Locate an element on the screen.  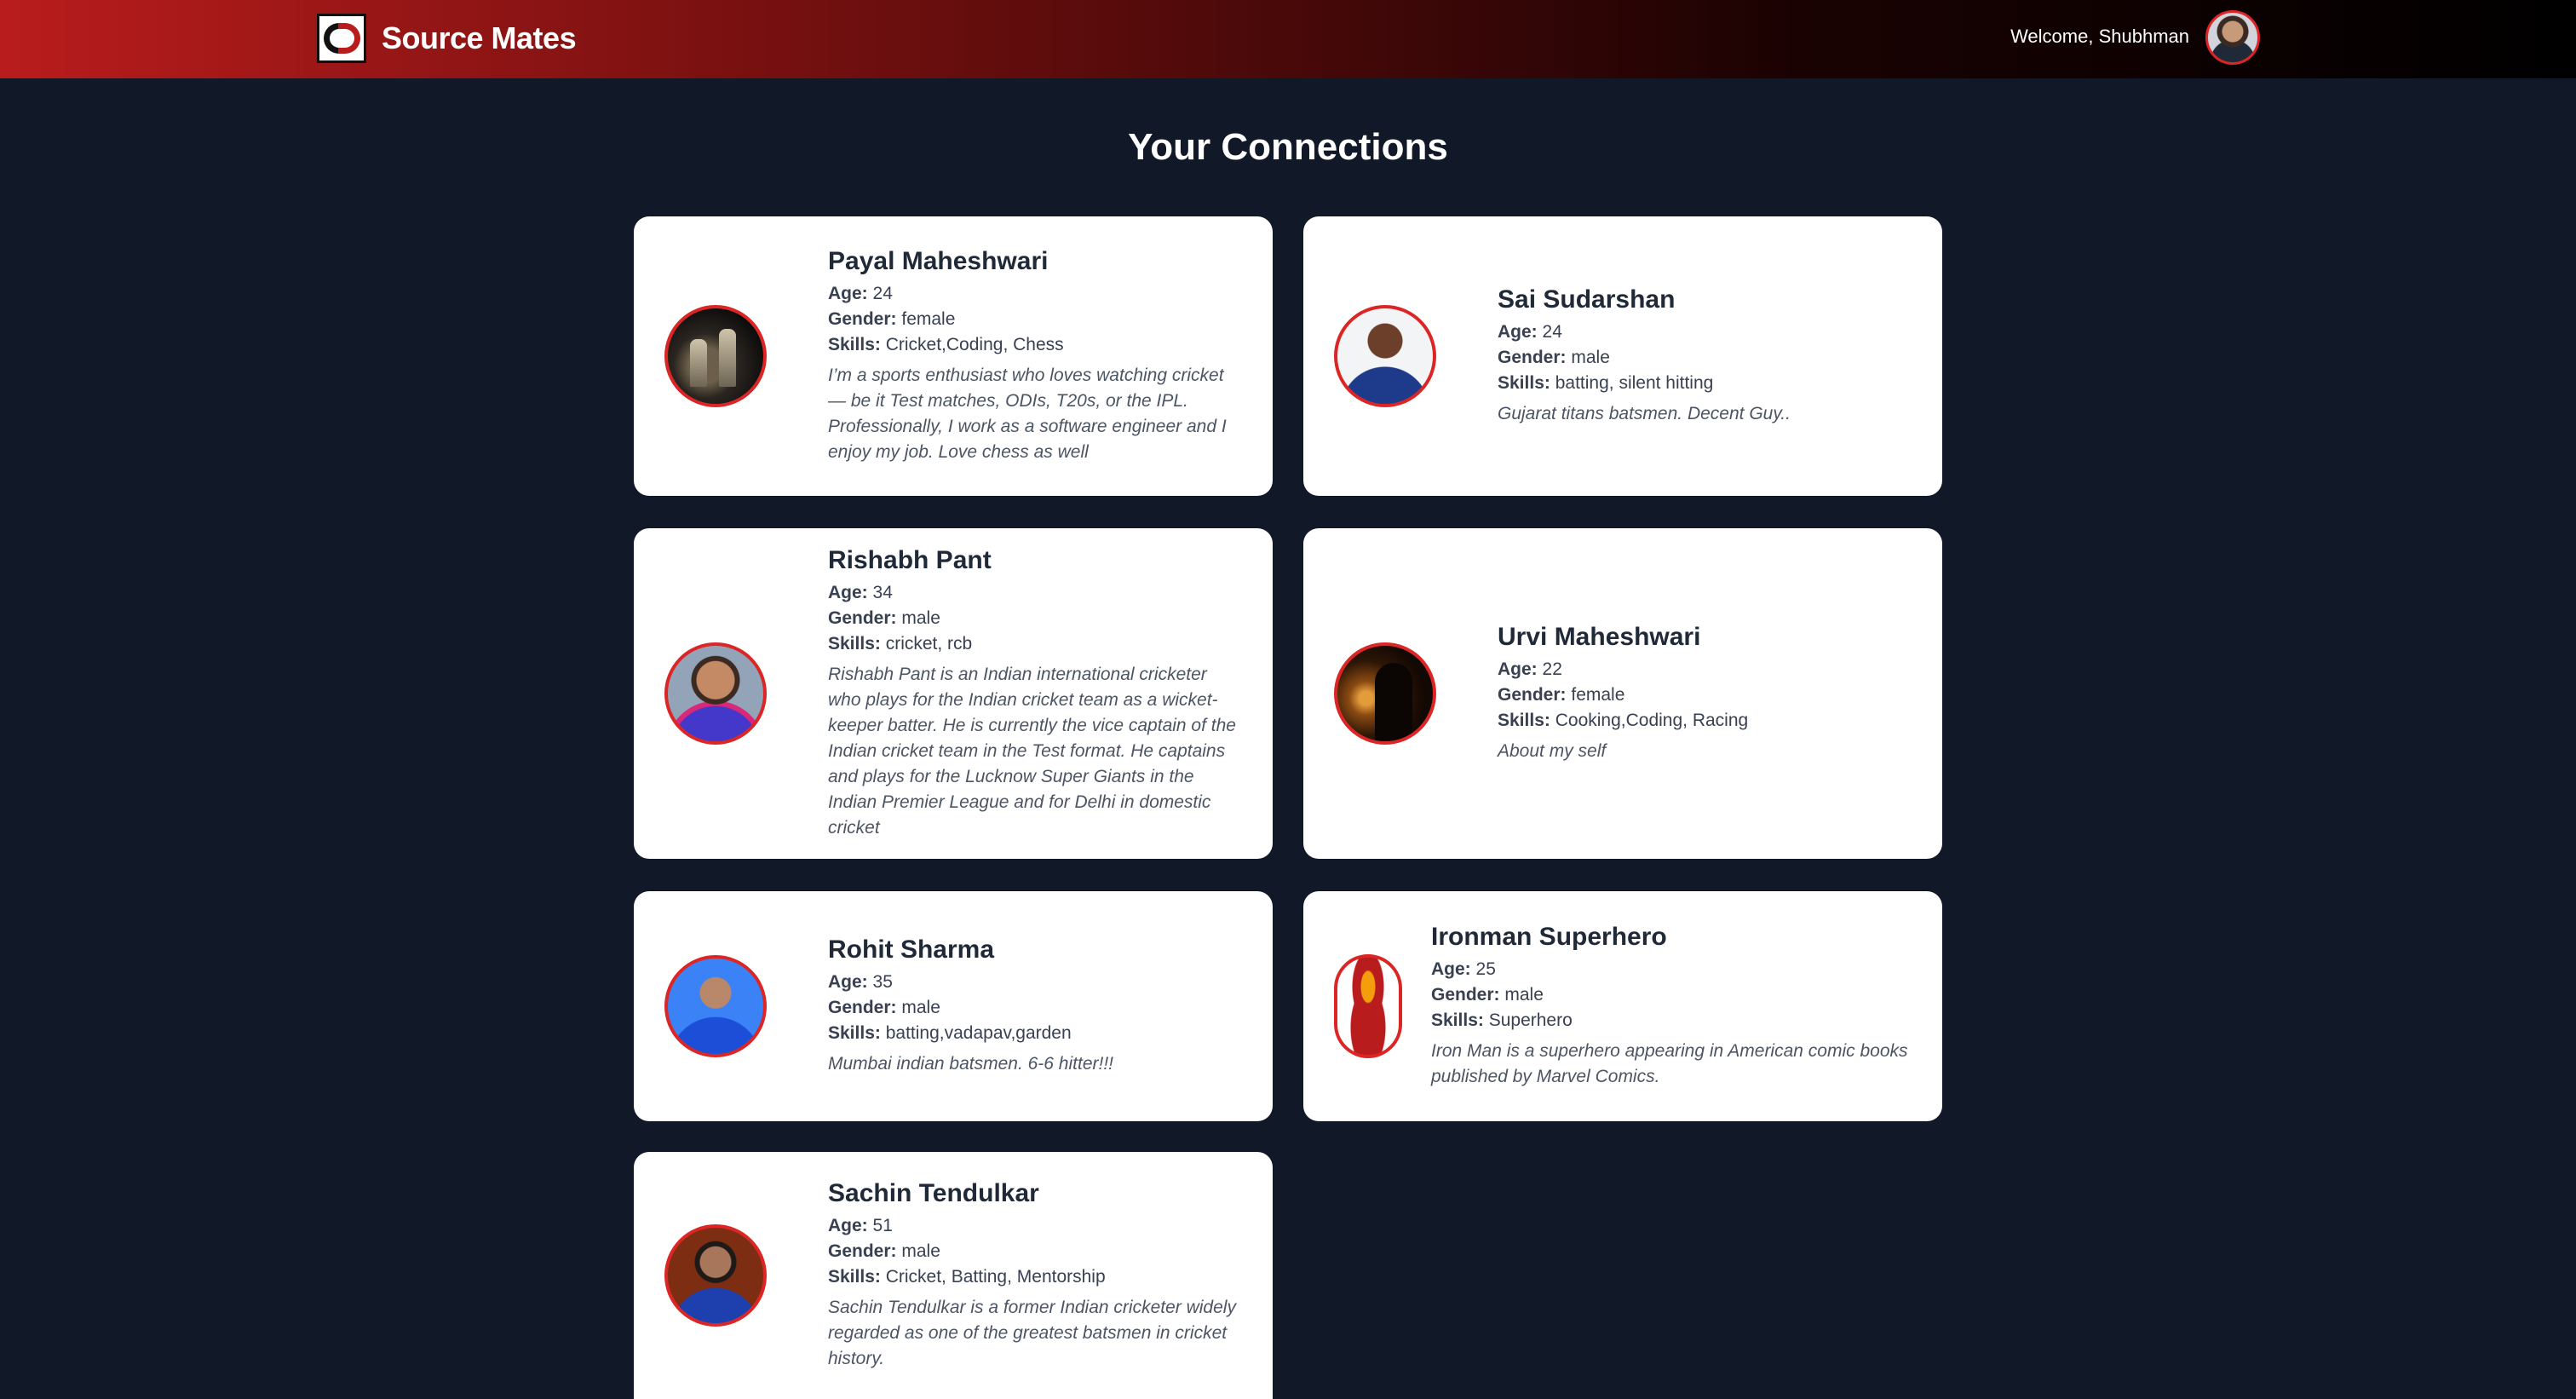
age-row: Age: 22 is located at coordinates (1705, 669).